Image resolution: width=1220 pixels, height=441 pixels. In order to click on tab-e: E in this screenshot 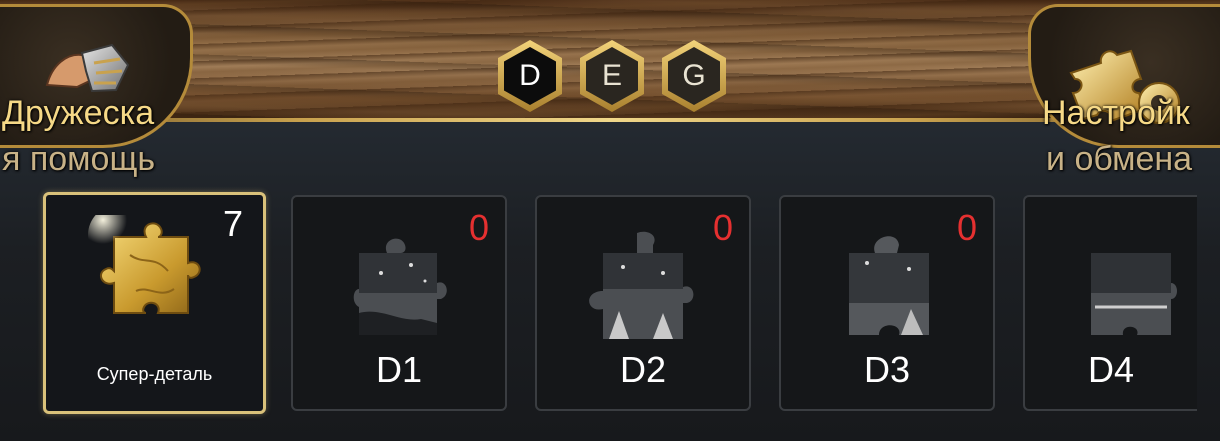, I will do `click(612, 76)`.